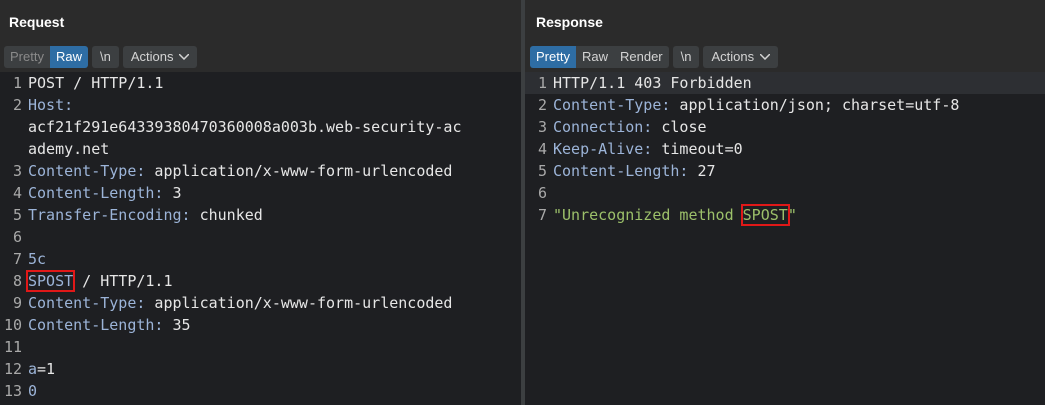 Image resolution: width=1045 pixels, height=405 pixels. What do you see at coordinates (260, 83) in the screenshot?
I see `editor-line: 1 POST / HTTP/1.1` at bounding box center [260, 83].